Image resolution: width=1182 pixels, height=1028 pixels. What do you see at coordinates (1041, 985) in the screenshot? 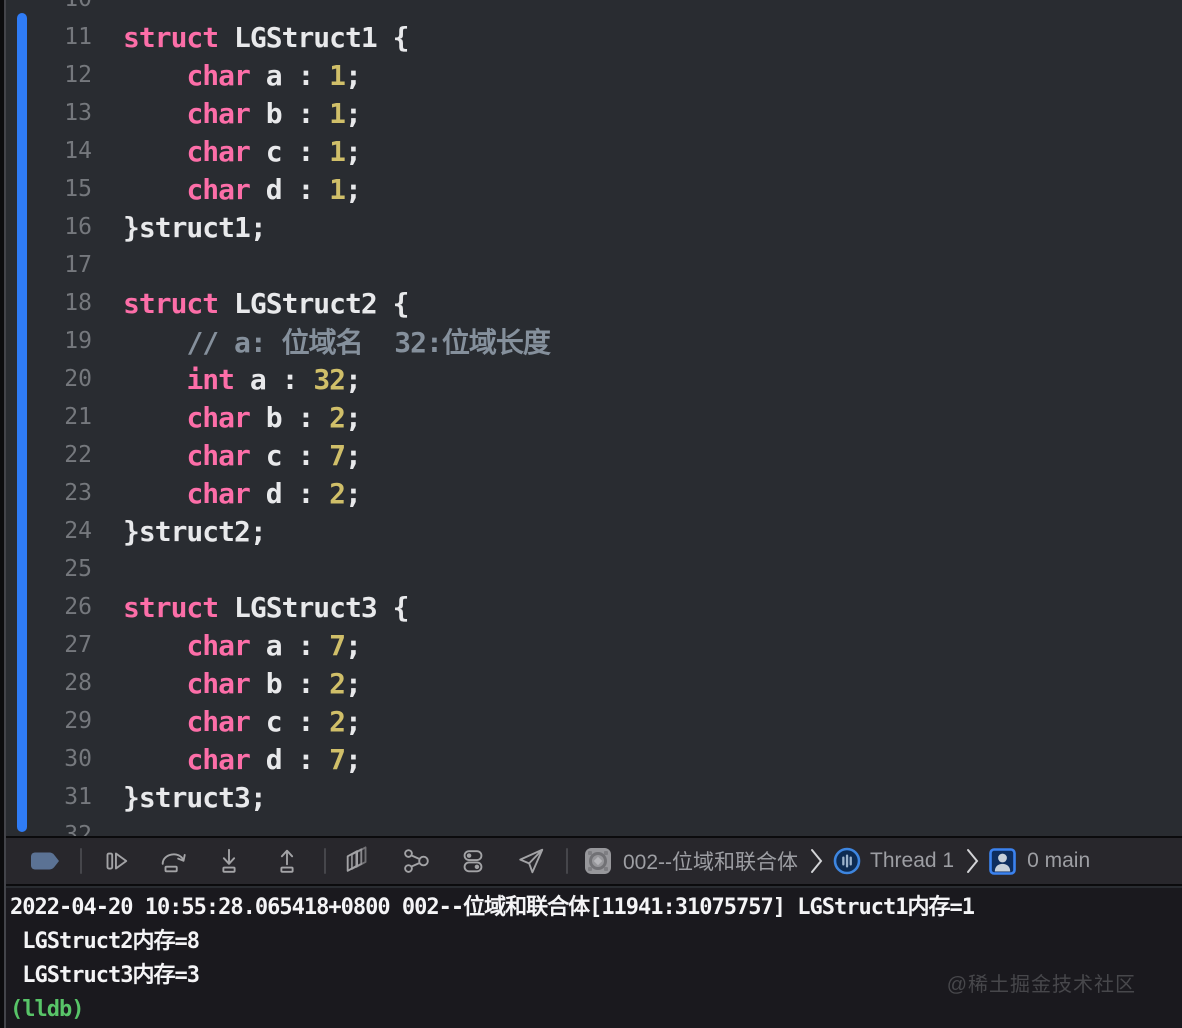
I see `watermark: @稀土掘金技术社区` at bounding box center [1041, 985].